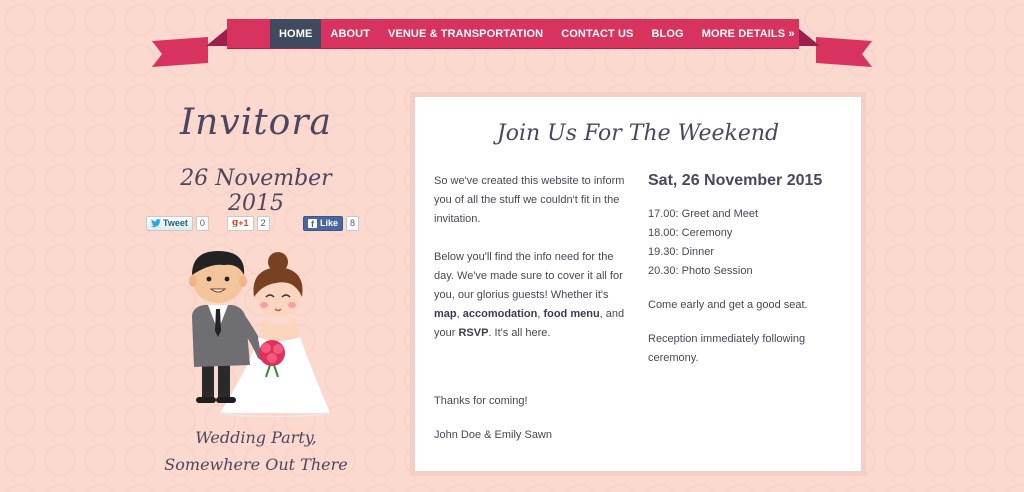 The image size is (1024, 492). Describe the element at coordinates (263, 223) in the screenshot. I see `gplus-count: 2` at that location.